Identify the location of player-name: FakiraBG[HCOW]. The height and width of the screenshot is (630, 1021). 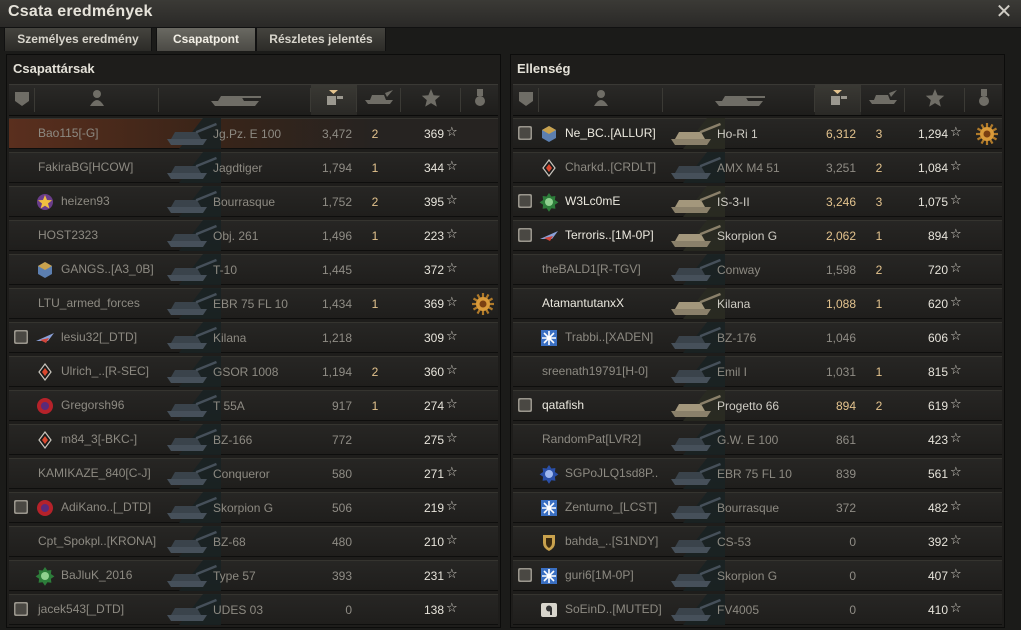
(85, 167).